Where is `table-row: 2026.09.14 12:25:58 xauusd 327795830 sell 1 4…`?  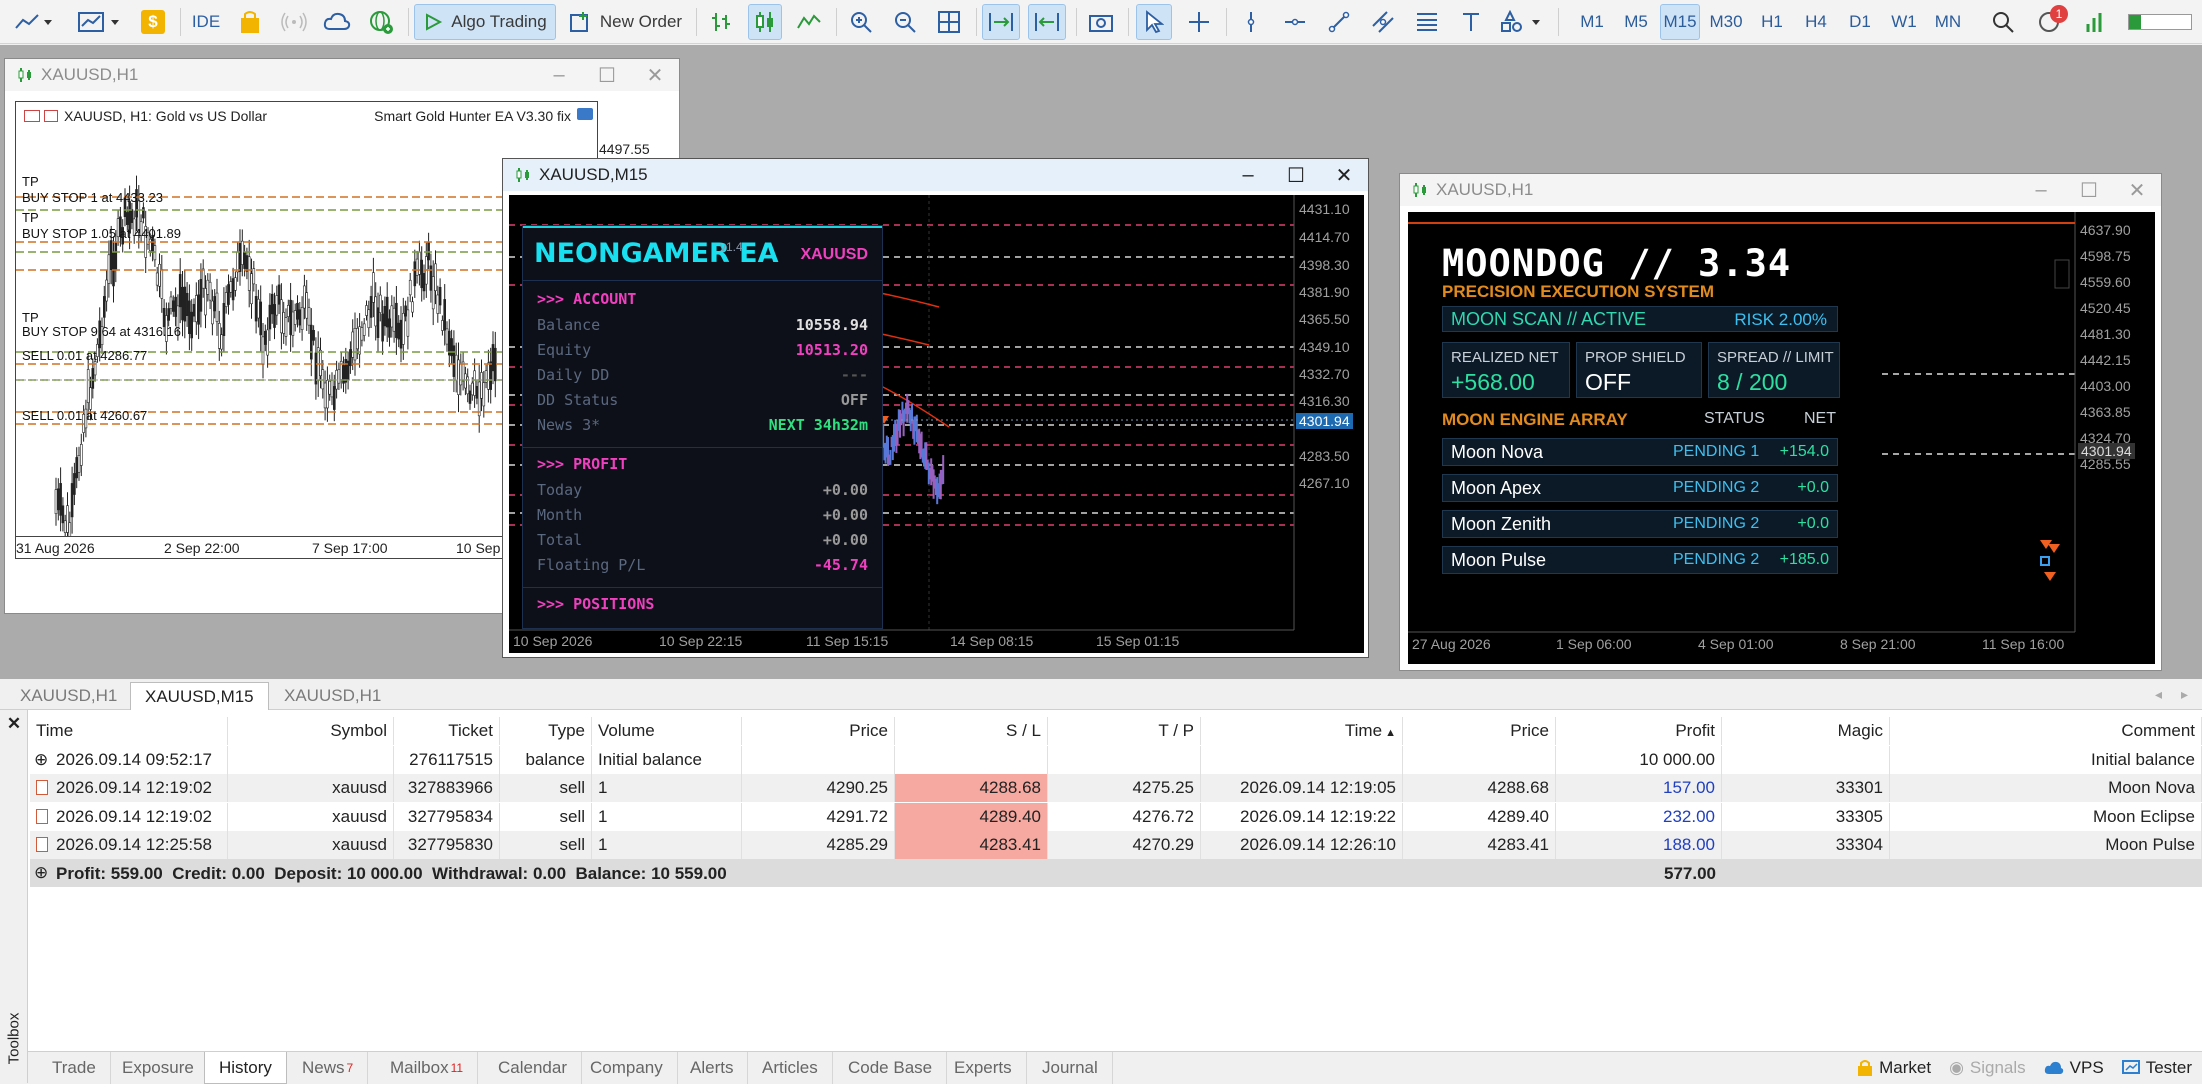 table-row: 2026.09.14 12:25:58 xauusd 327795830 sell 1 4… is located at coordinates (1116, 845).